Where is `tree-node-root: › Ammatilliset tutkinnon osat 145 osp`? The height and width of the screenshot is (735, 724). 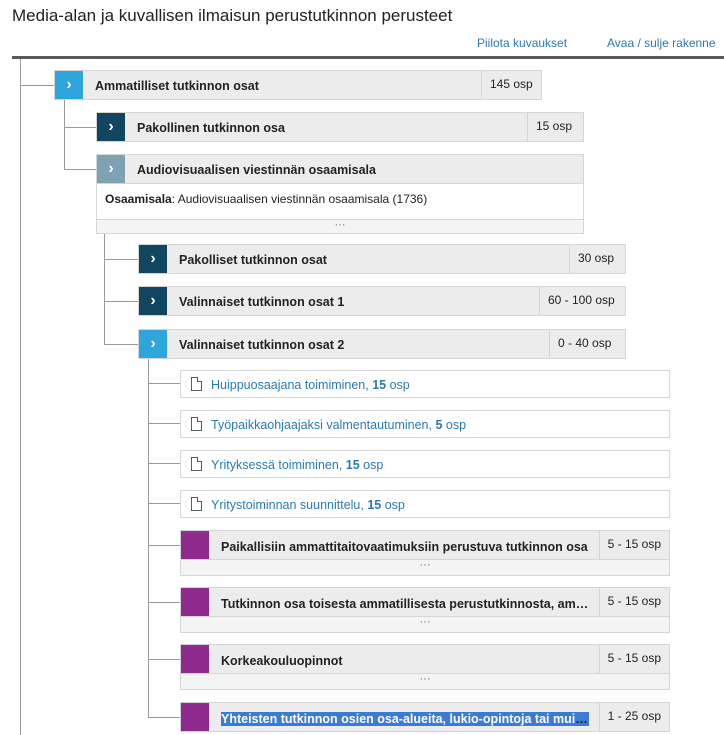 tree-node-root: › Ammatilliset tutkinnon osat 145 osp is located at coordinates (298, 85).